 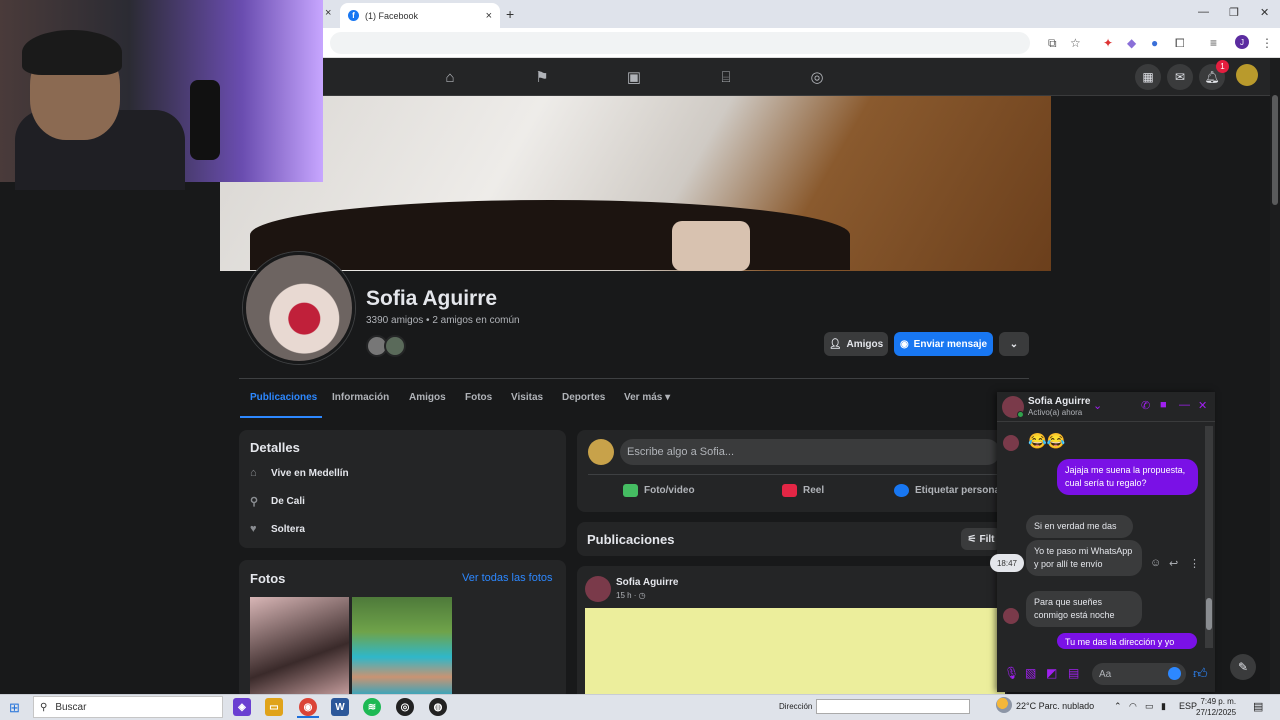 What do you see at coordinates (1108, 43) in the screenshot?
I see `extension-icon: ✦` at bounding box center [1108, 43].